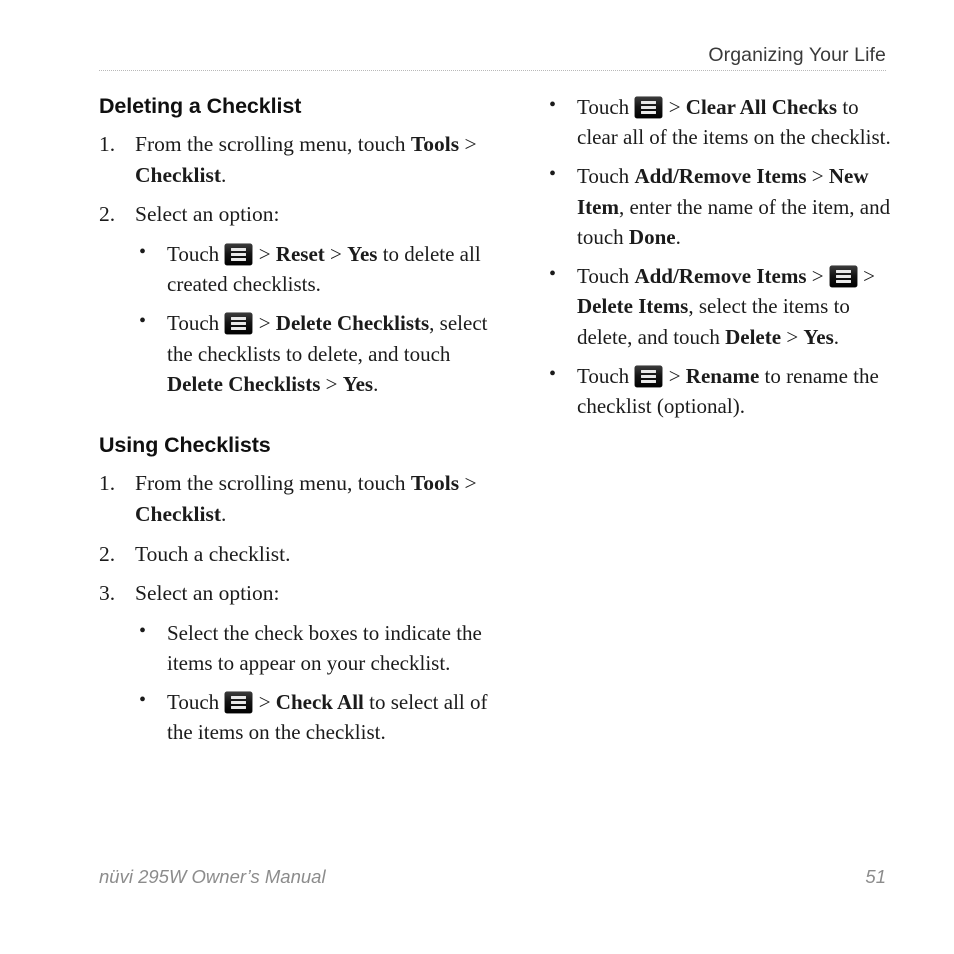 This screenshot has width=954, height=954. I want to click on page-footer: nüvi 295W Owner’s Manual 51, so click(492, 881).